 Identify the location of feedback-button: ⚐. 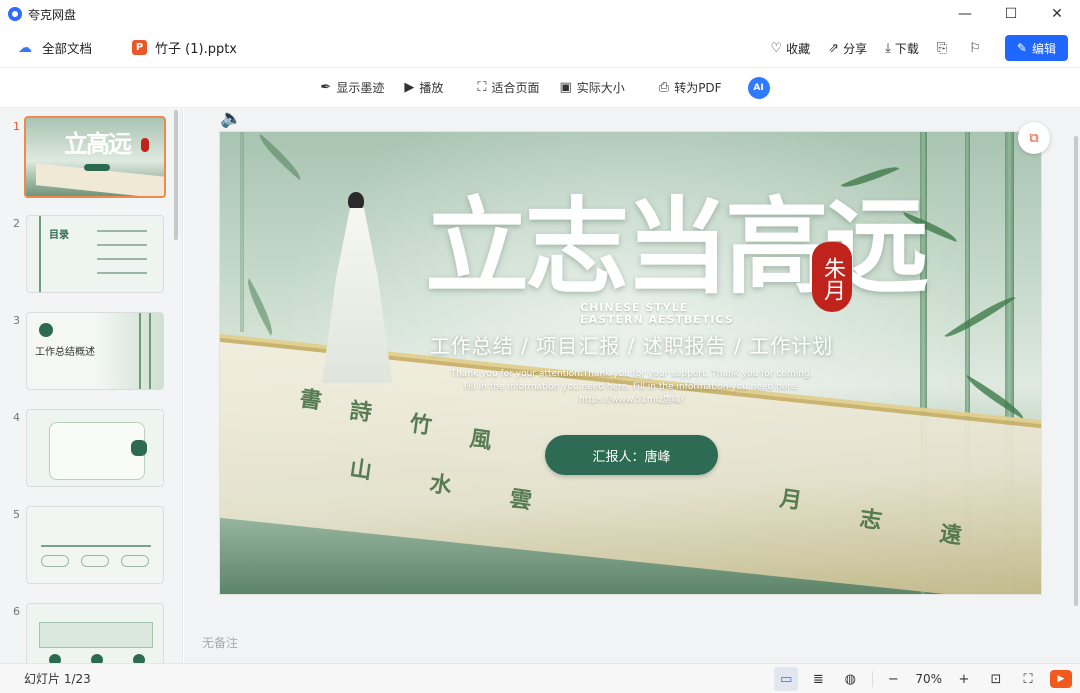
(977, 48).